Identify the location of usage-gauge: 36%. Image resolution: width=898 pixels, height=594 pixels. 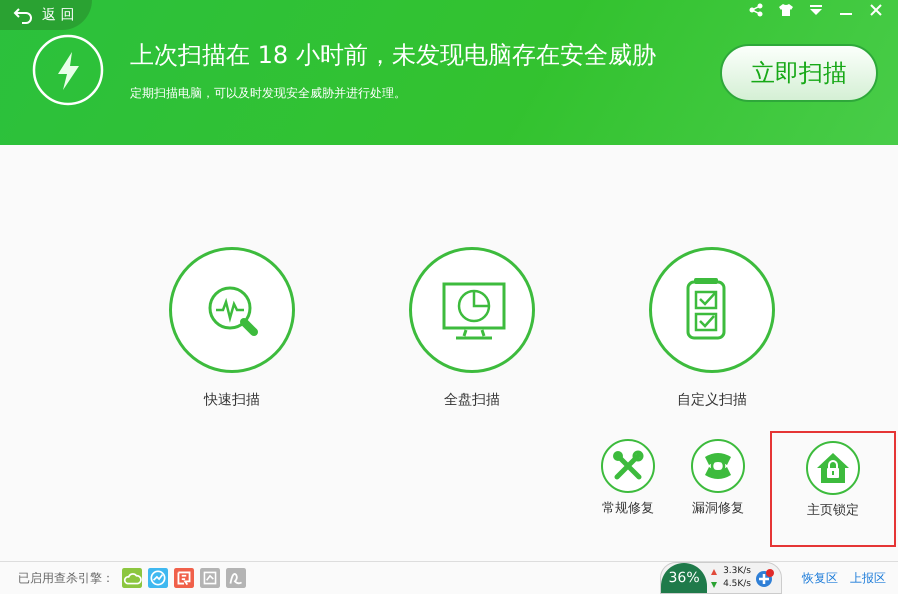
(684, 578).